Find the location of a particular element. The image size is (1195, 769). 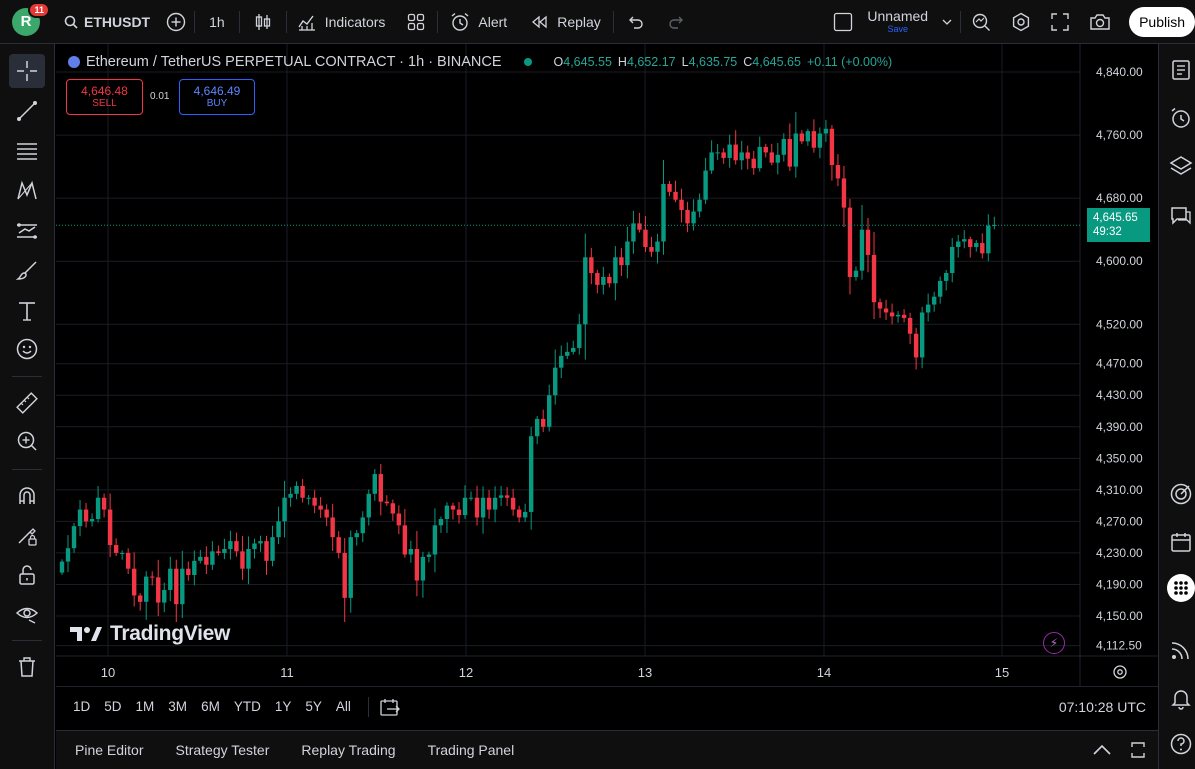

maximize-panel-icon is located at coordinates (1138, 750).